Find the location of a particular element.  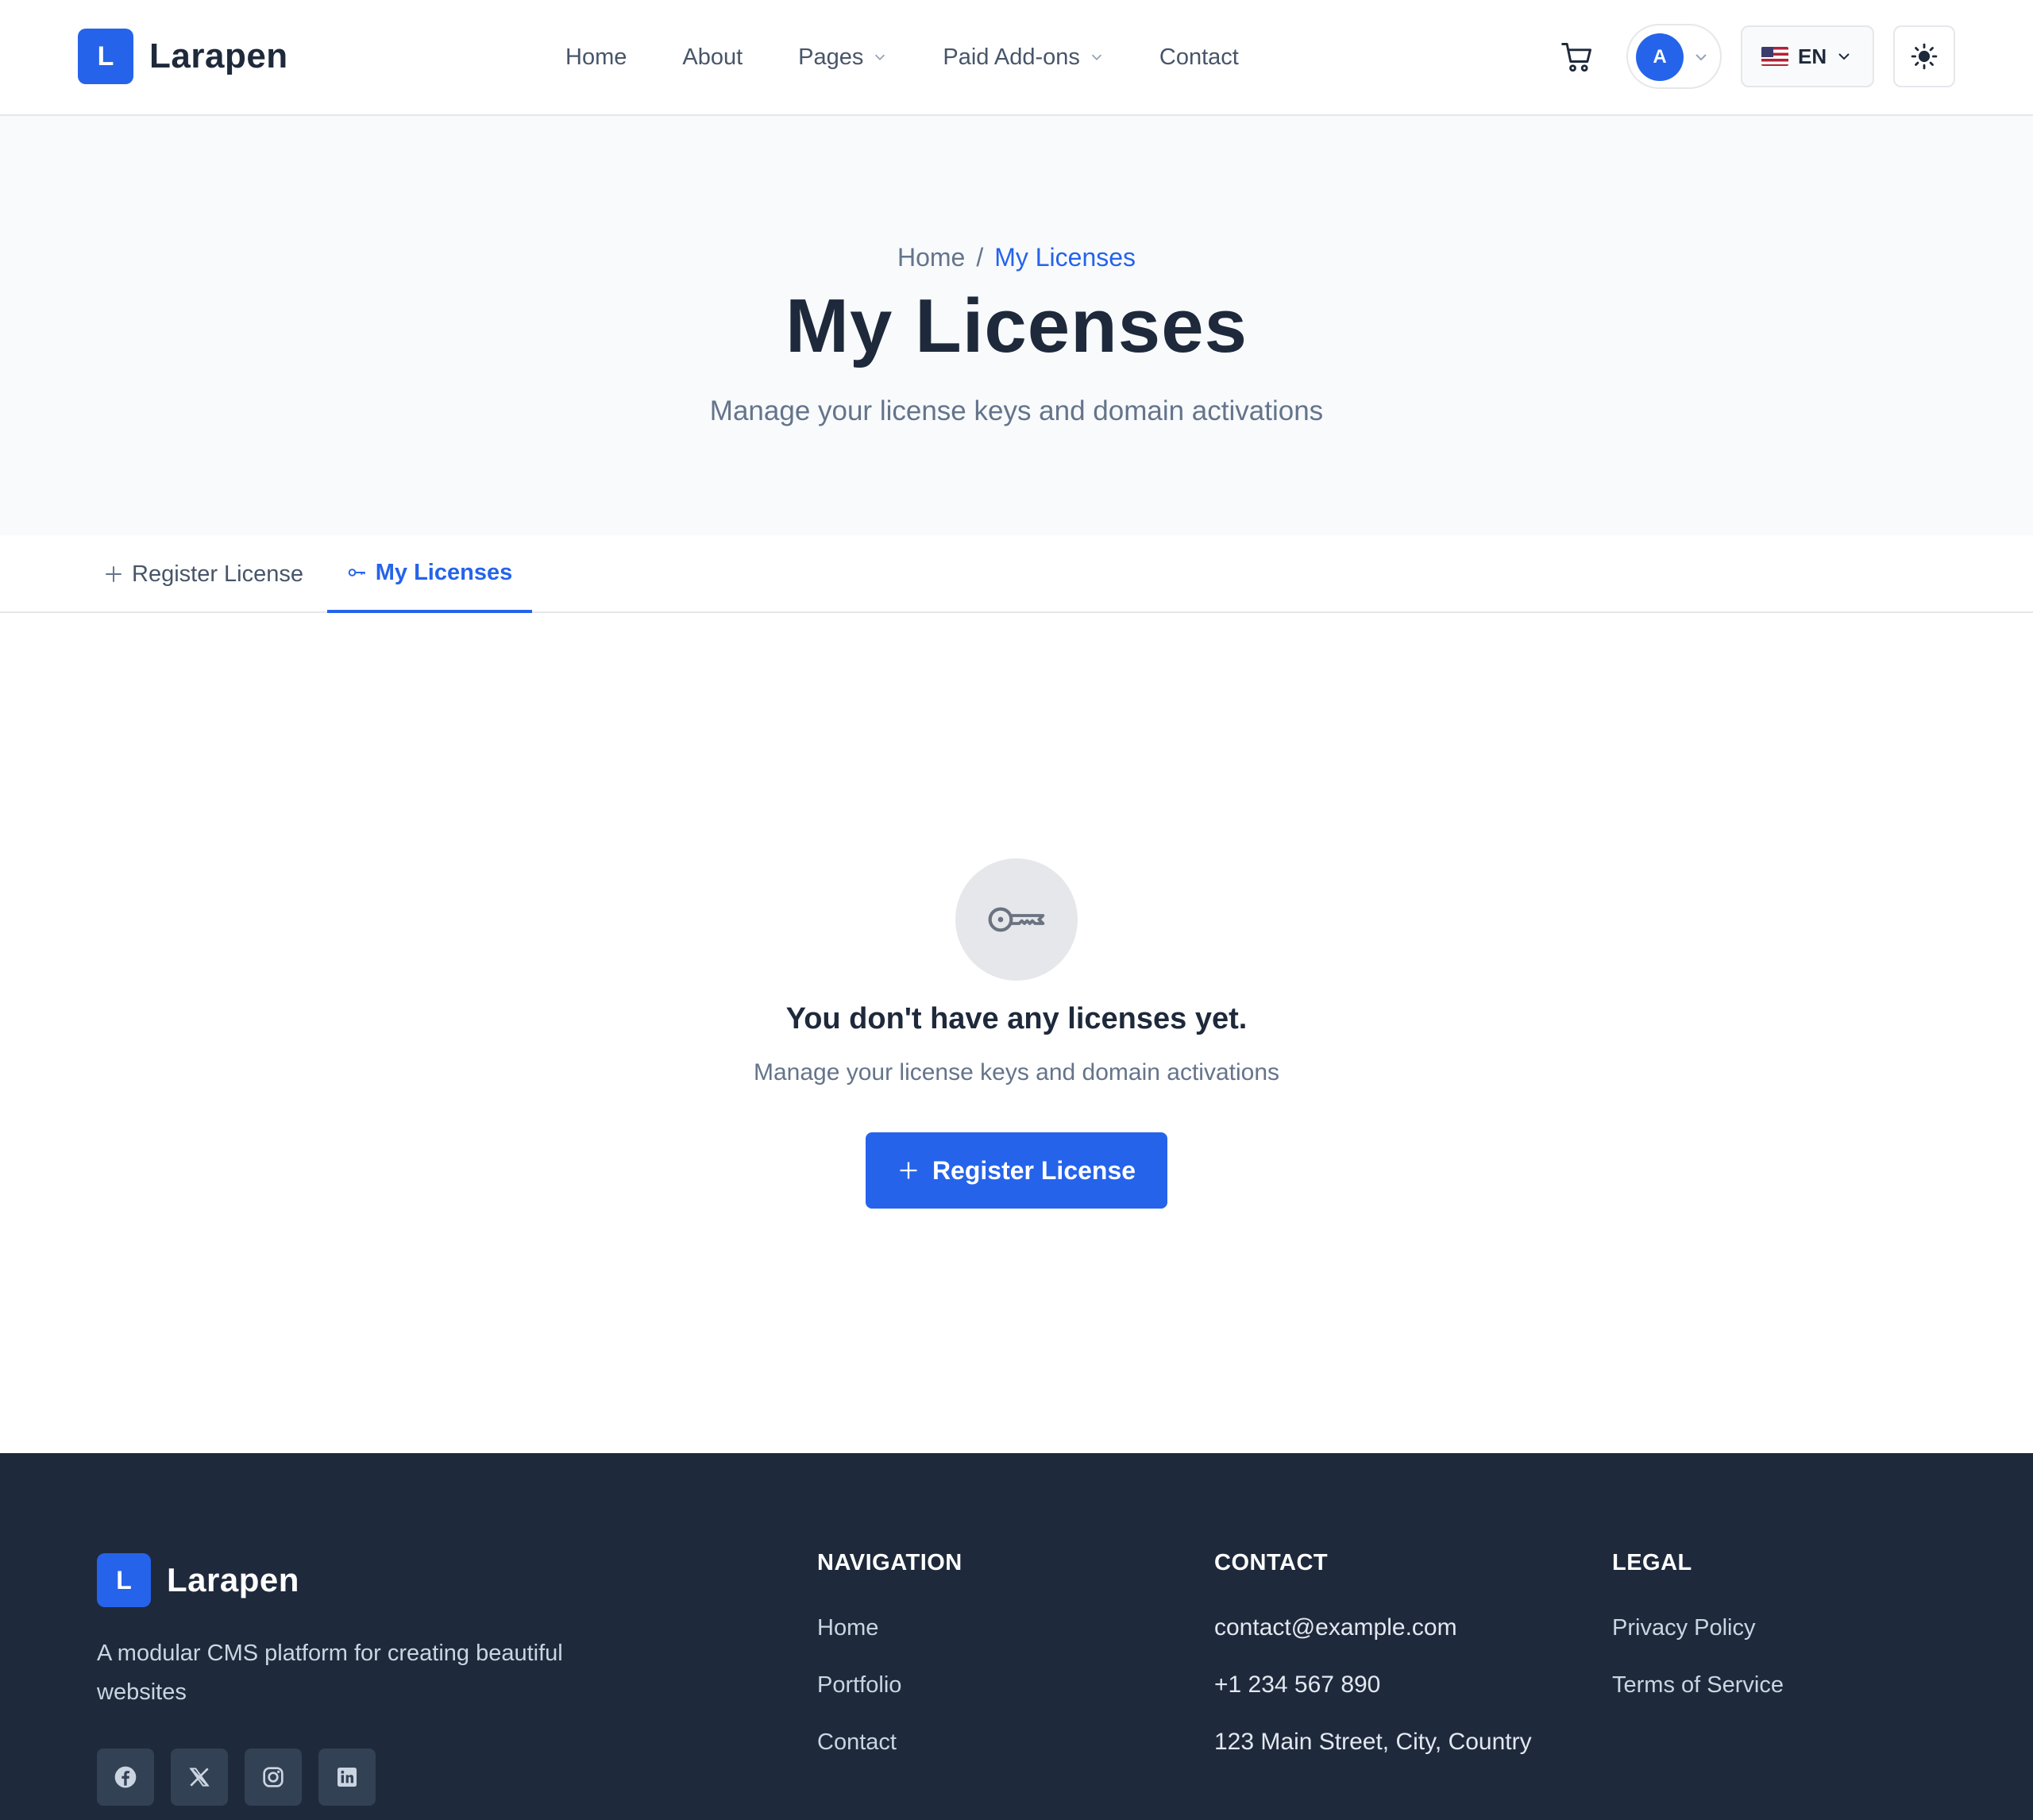

footer-link-privacy: Privacy Policy is located at coordinates (1698, 1628).